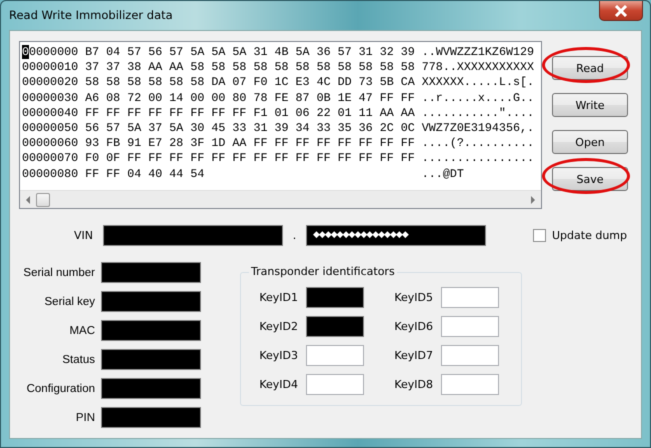 This screenshot has width=651, height=448. What do you see at coordinates (83, 235) in the screenshot?
I see `vin-label: VIN` at bounding box center [83, 235].